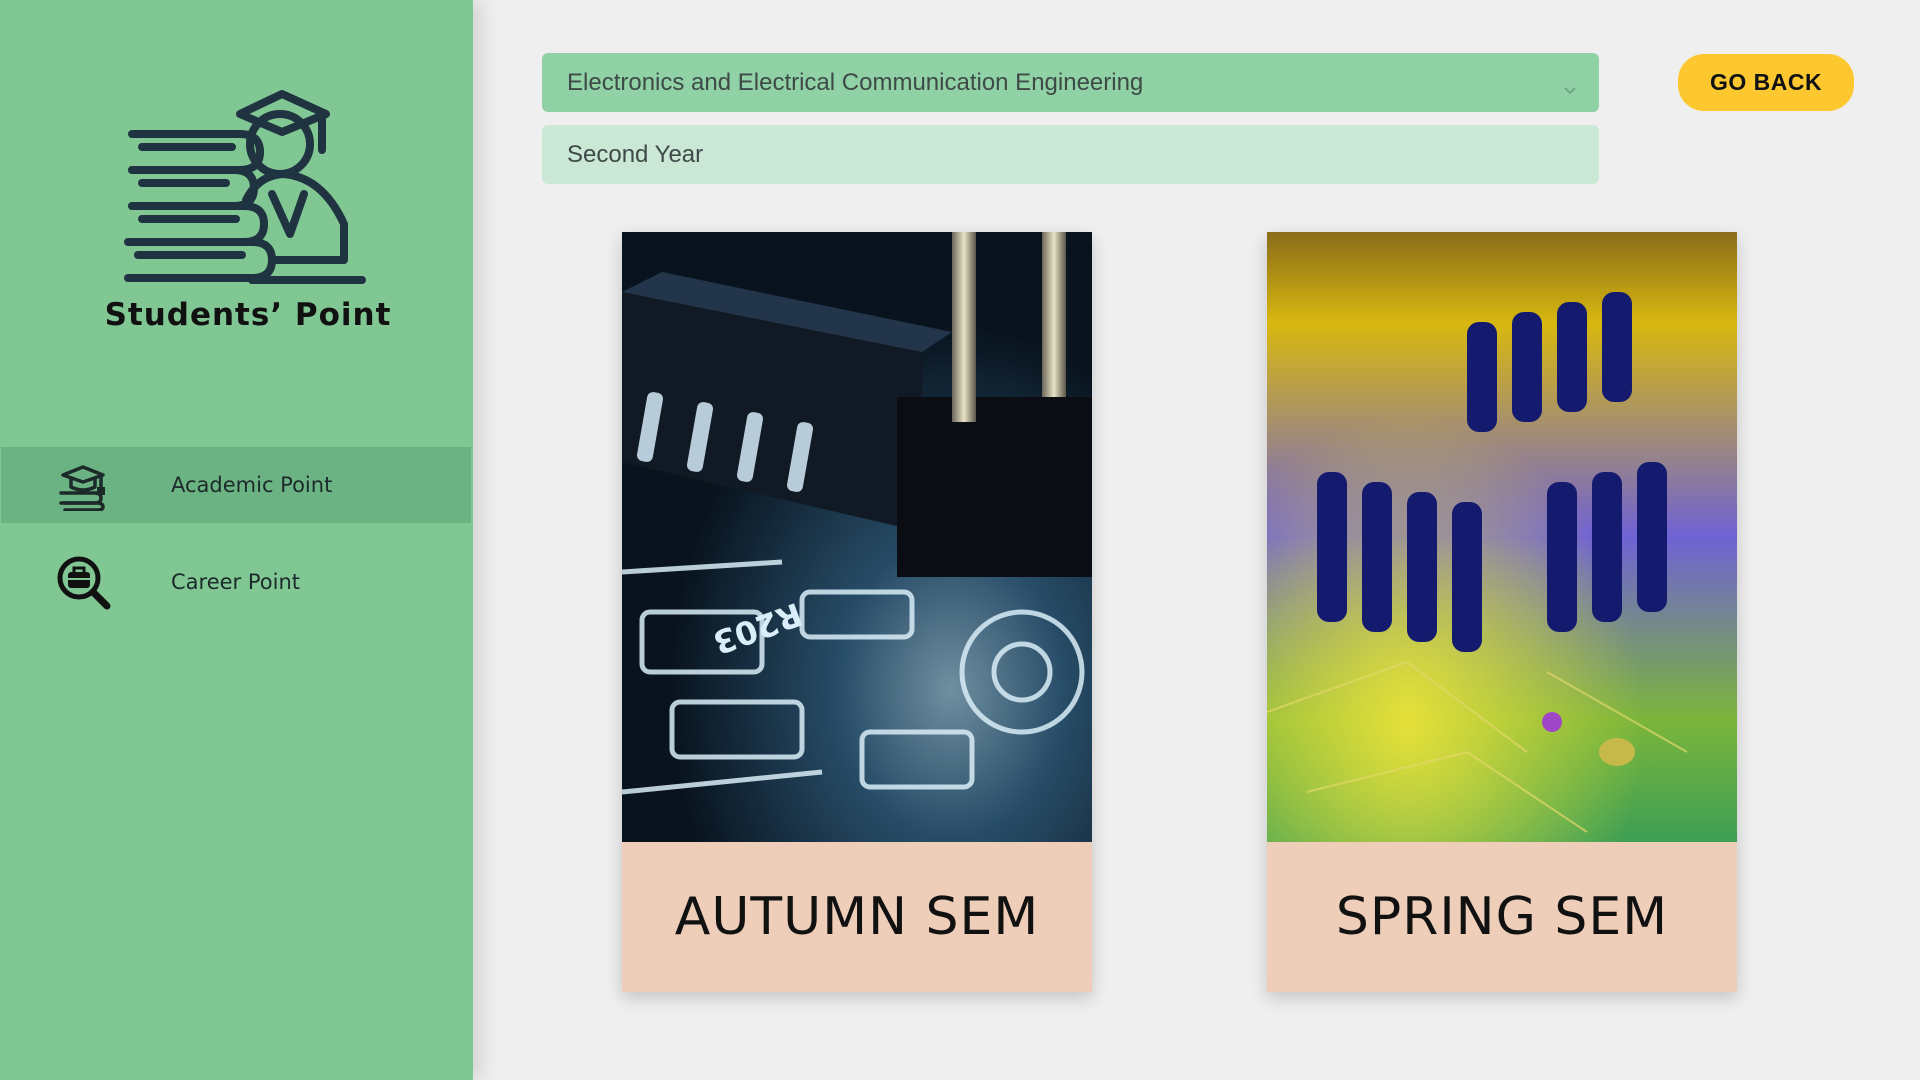 The width and height of the screenshot is (1920, 1080). Describe the element at coordinates (83, 485) in the screenshot. I see `graduate-books-icon` at that location.